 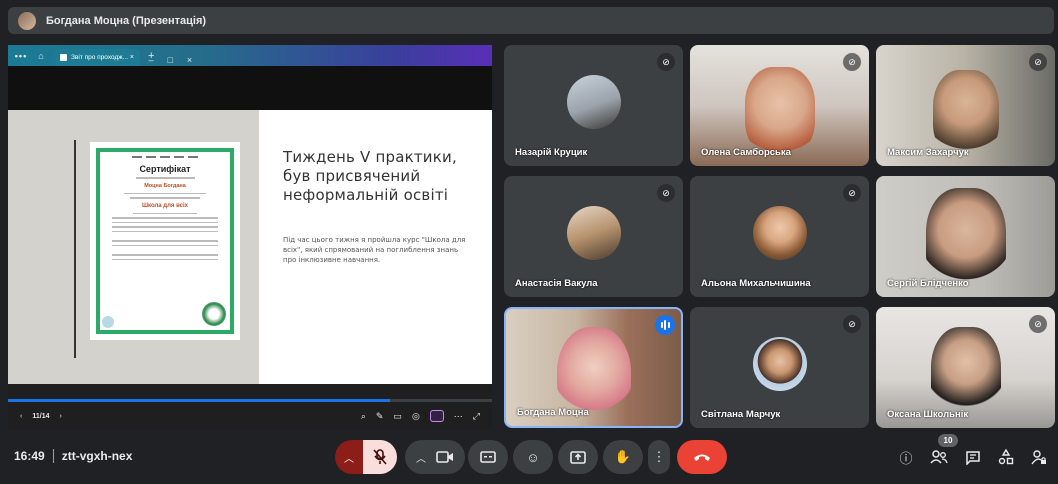 I want to click on certificate-name: Моцна Богдана, so click(x=165, y=185).